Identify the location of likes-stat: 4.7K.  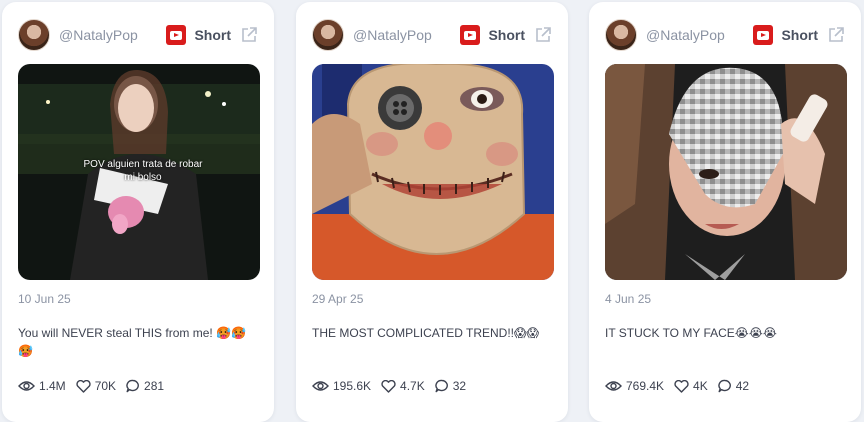
(403, 386).